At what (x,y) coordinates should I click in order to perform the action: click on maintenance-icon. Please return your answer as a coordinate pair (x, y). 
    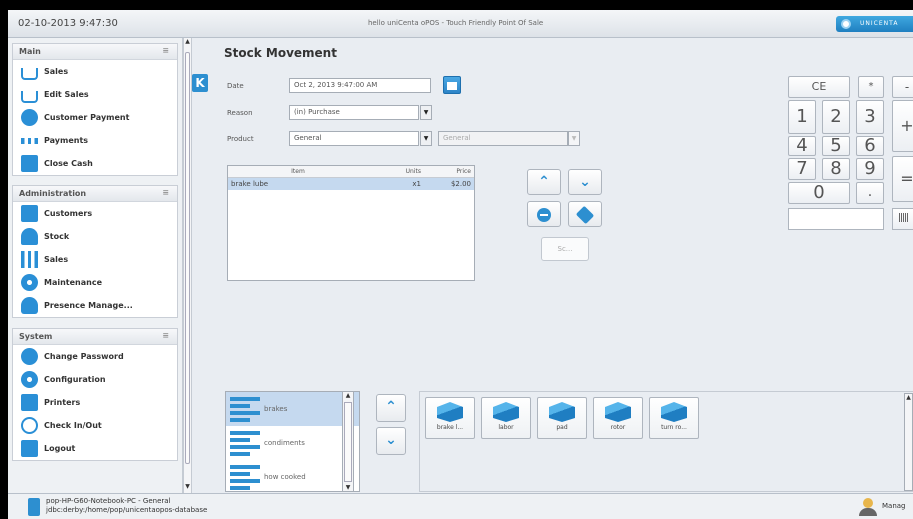
    Looking at the image, I should click on (29, 282).